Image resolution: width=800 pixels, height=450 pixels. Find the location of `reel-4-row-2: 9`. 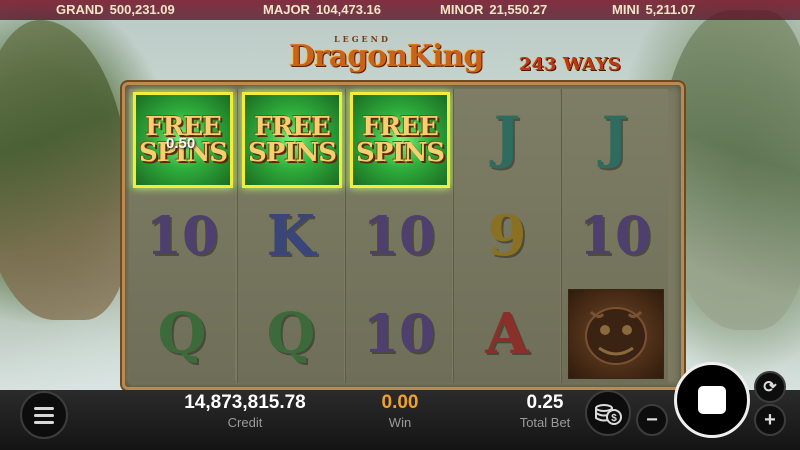

reel-4-row-2: 9 is located at coordinates (507, 236).